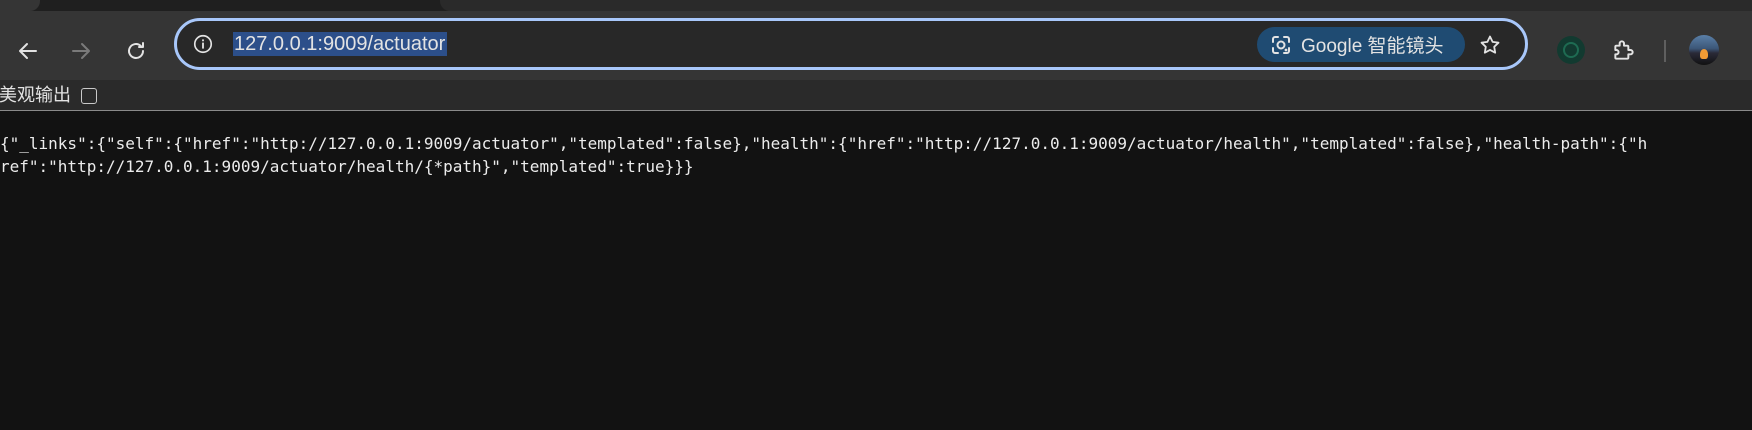 The image size is (1752, 430). I want to click on google-lens-button: Google 智能镜头, so click(1361, 44).